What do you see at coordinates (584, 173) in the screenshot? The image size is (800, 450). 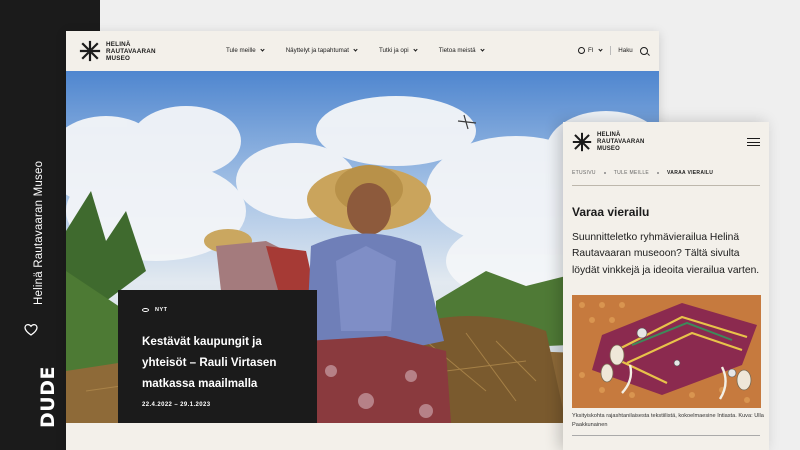 I see `breadcrumb-item: ETUSIVU` at bounding box center [584, 173].